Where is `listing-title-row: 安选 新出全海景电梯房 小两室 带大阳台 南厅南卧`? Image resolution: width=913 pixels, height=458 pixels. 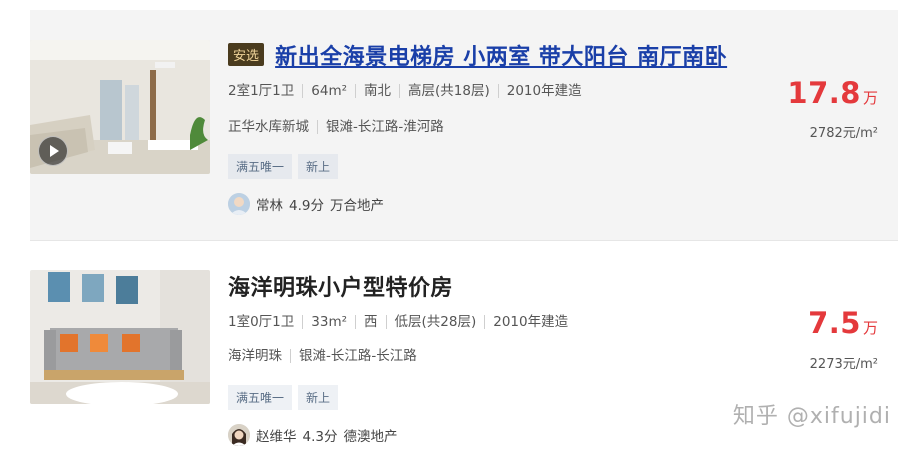
listing-title-row: 安选 新出全海景电梯房 小两室 带大阳台 南厅南卧 is located at coordinates (477, 55).